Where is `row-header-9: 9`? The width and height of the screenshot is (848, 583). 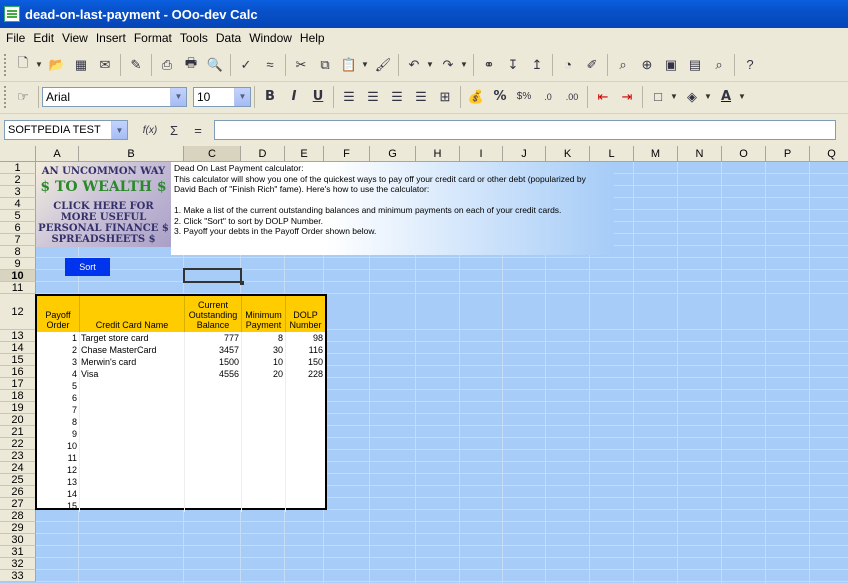
row-header-9: 9 is located at coordinates (18, 264).